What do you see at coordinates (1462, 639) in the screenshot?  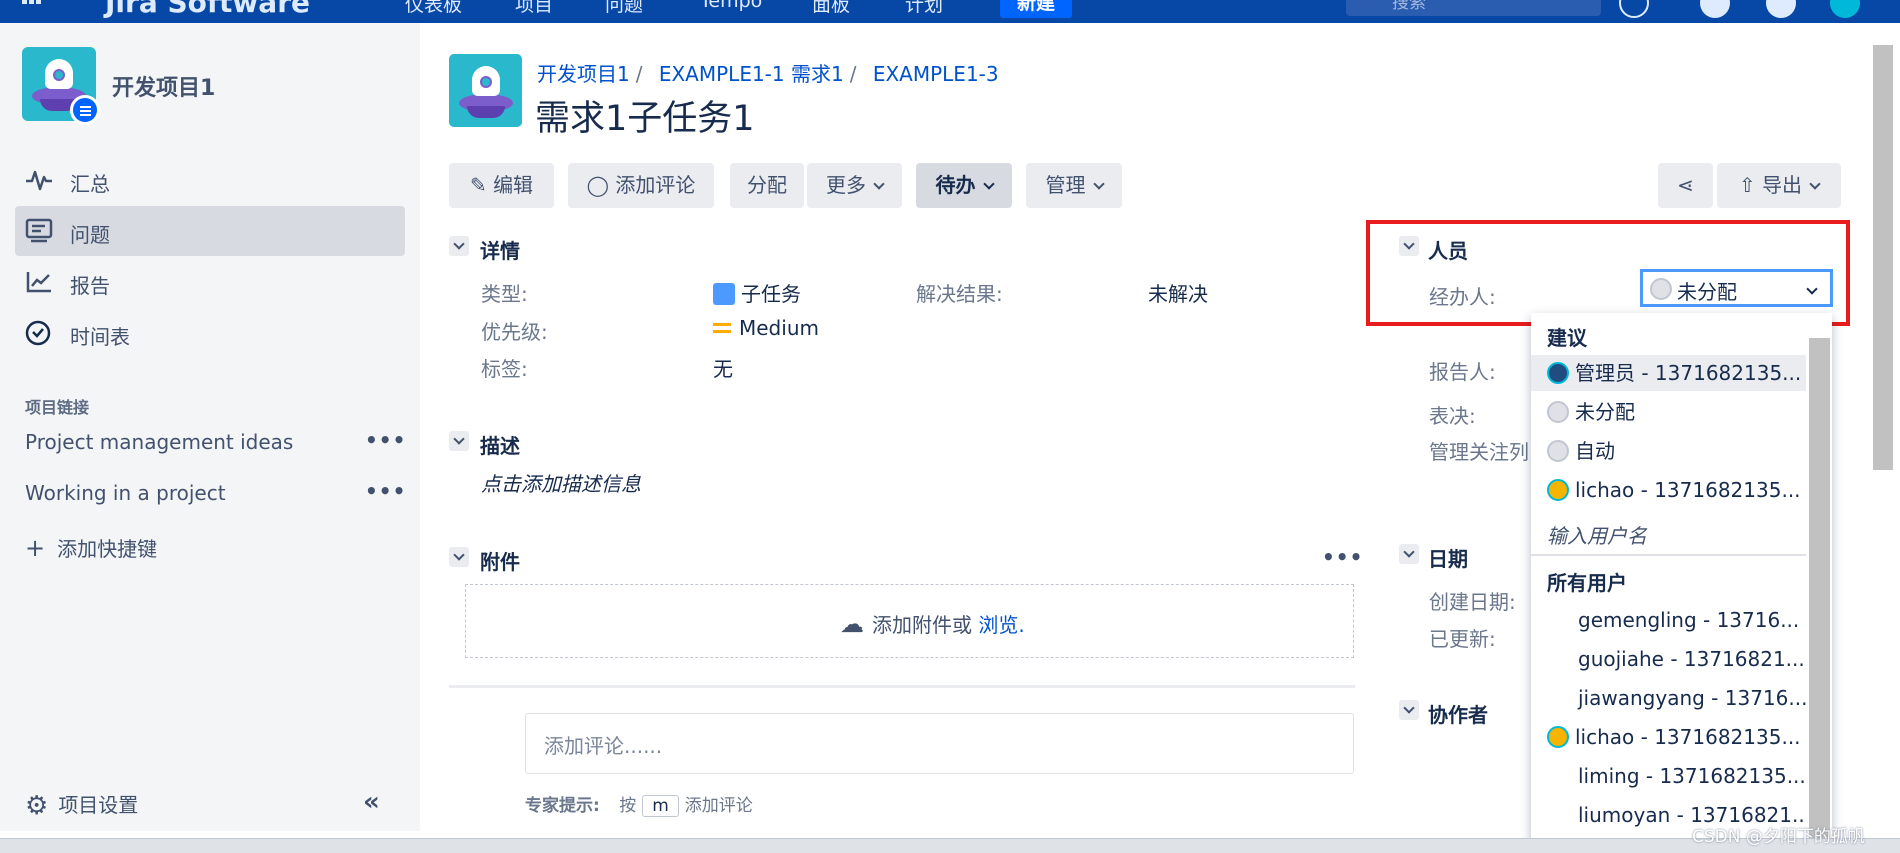 I see `updated-label: 已更新:` at bounding box center [1462, 639].